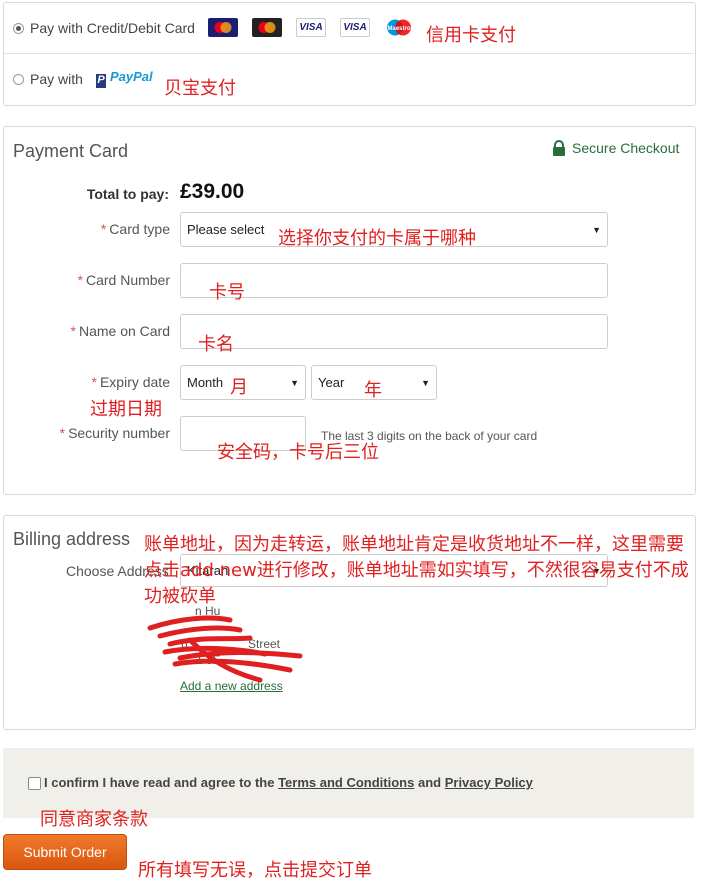 This screenshot has height=887, width=703. What do you see at coordinates (377, 238) in the screenshot?
I see `note-card-type: 选择你支付的卡属于哪种` at bounding box center [377, 238].